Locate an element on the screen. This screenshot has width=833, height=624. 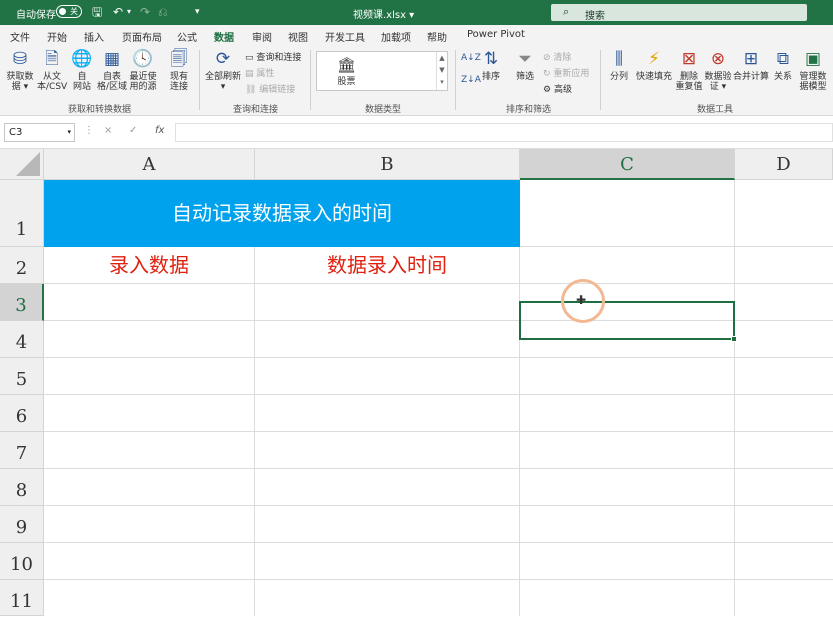
tab-home: 开始 is located at coordinates (57, 36).